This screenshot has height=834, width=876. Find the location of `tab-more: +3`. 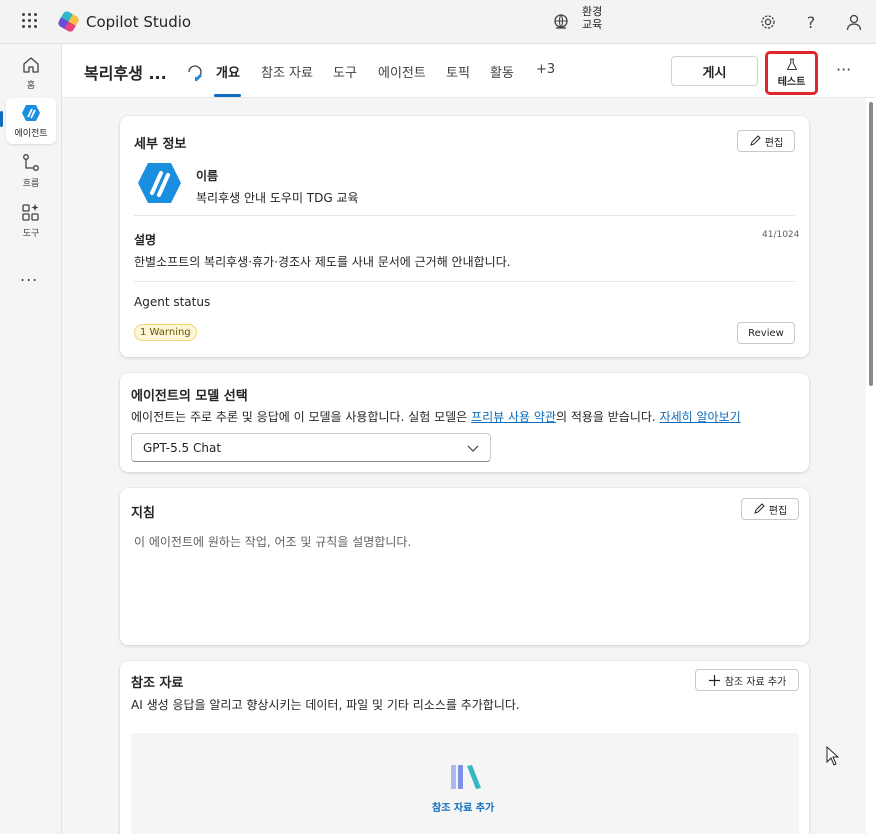

tab-more: +3 is located at coordinates (545, 69).